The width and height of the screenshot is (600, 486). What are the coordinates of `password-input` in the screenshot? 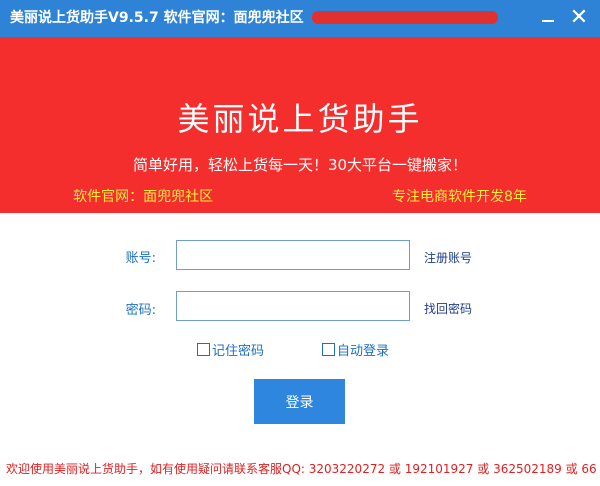 It's located at (293, 306).